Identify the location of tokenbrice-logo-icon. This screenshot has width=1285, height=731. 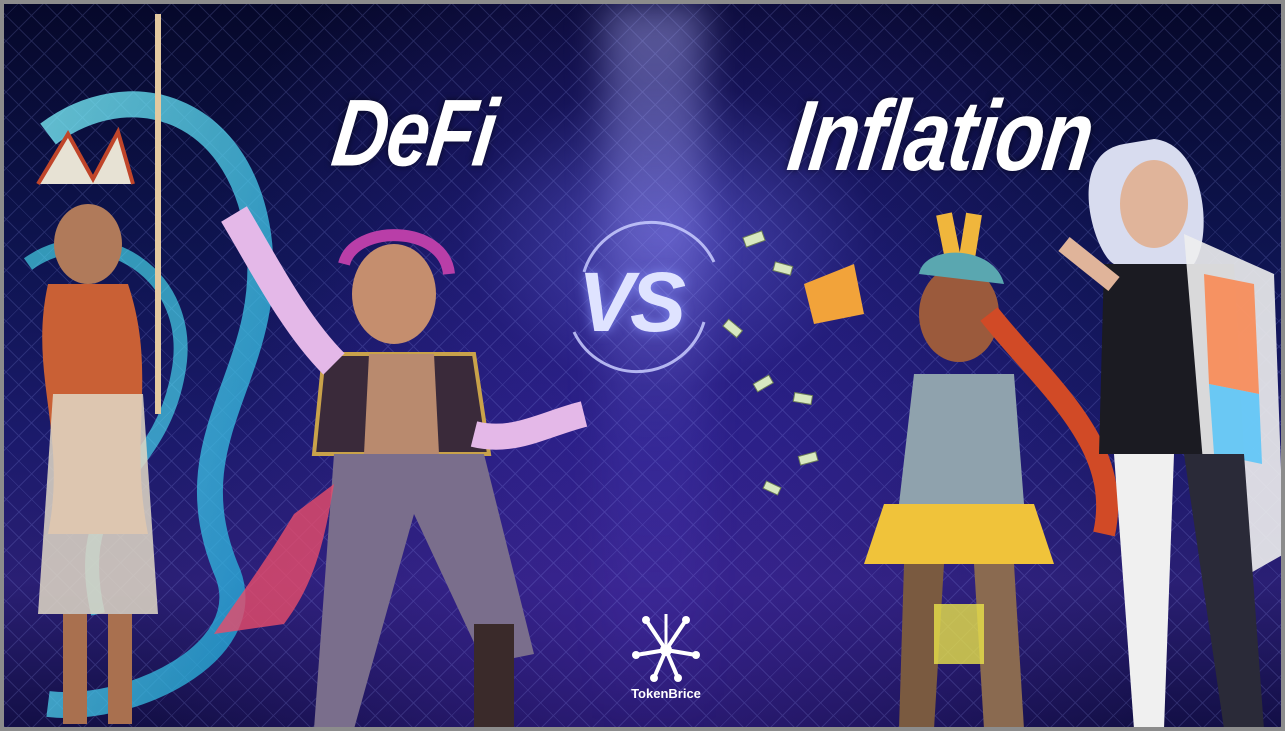
(666, 648).